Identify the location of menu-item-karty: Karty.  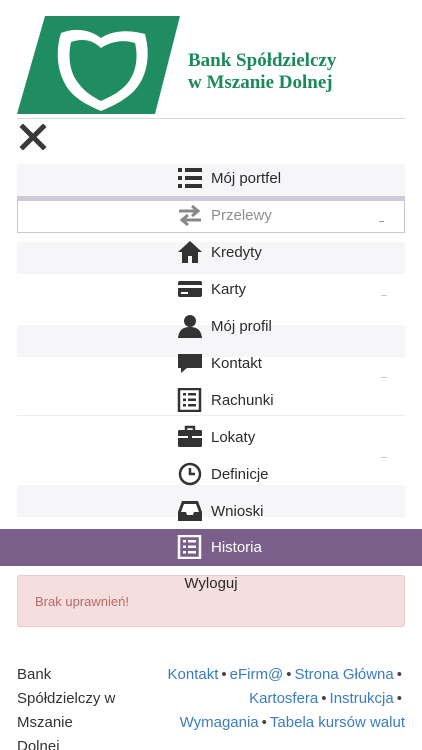
(211, 289).